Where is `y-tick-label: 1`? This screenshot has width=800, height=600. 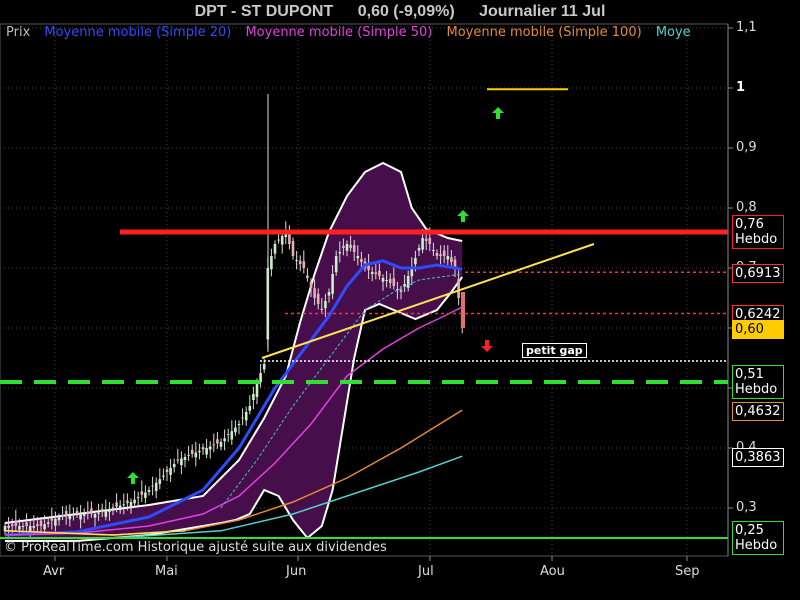
y-tick-label: 1 is located at coordinates (741, 87).